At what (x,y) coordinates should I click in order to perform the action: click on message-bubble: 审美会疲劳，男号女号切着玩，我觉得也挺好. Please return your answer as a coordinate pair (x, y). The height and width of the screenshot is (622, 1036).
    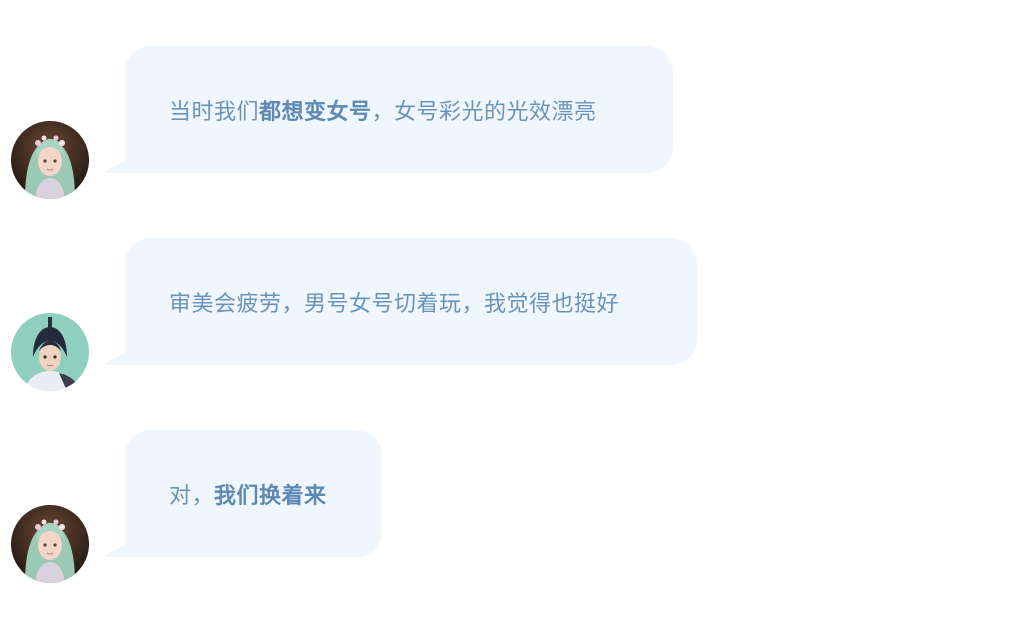
    Looking at the image, I should click on (411, 301).